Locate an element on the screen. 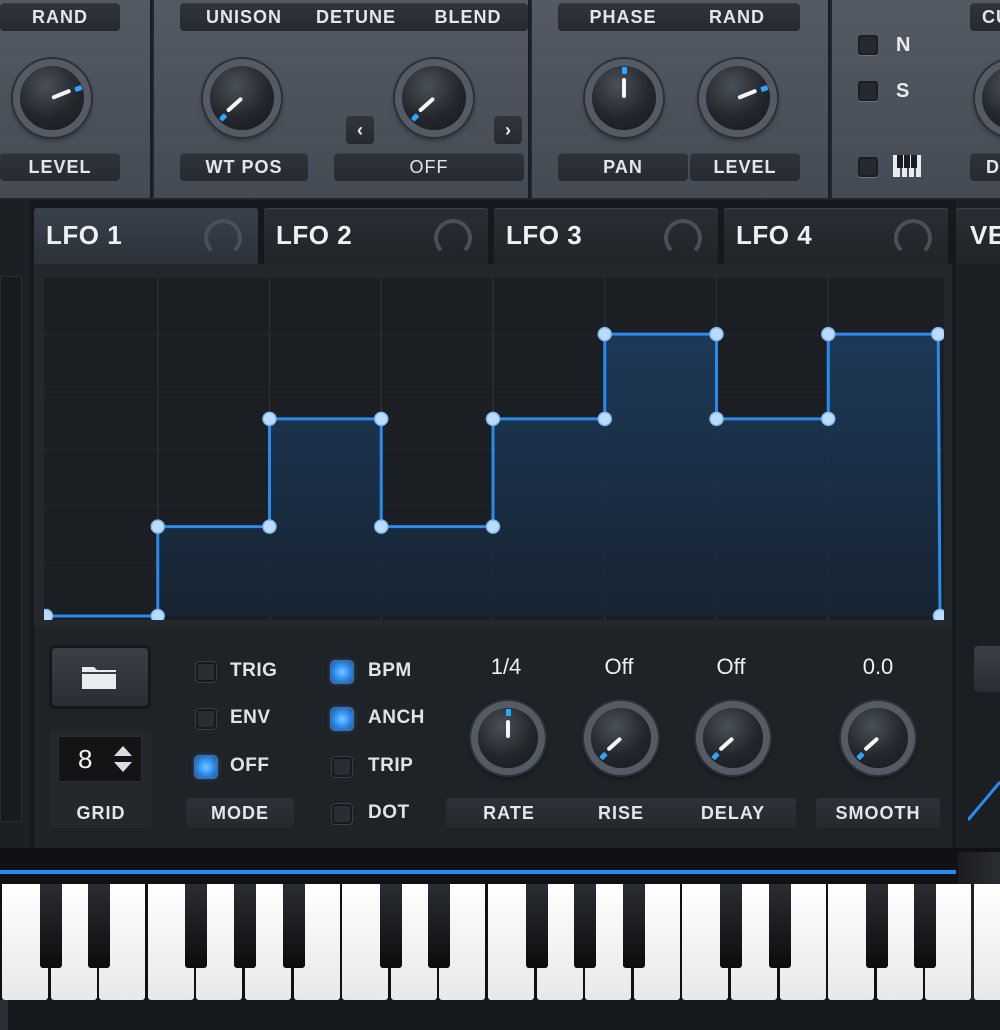 Image resolution: width=1000 pixels, height=1030 pixels. s-label: S is located at coordinates (903, 91).